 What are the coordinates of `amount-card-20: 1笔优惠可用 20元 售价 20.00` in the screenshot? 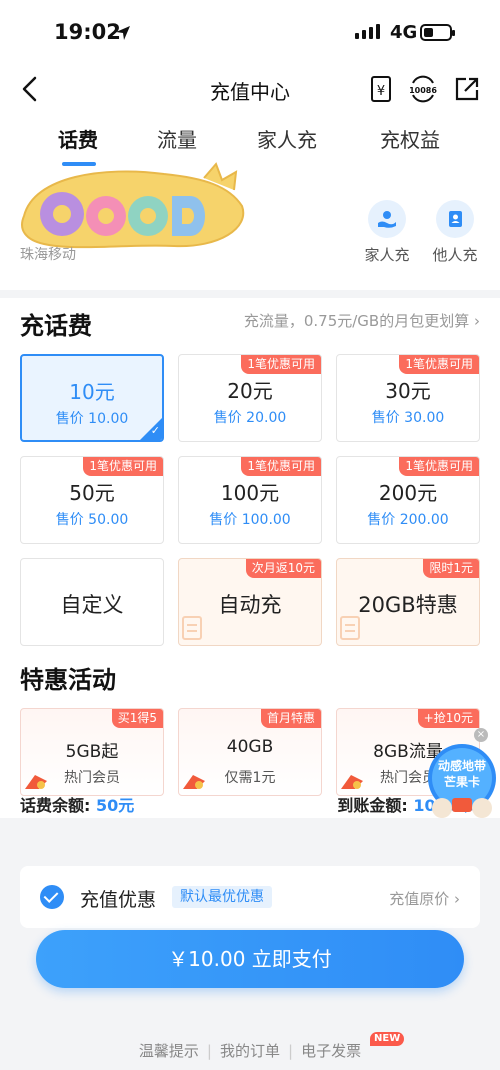 It's located at (250, 398).